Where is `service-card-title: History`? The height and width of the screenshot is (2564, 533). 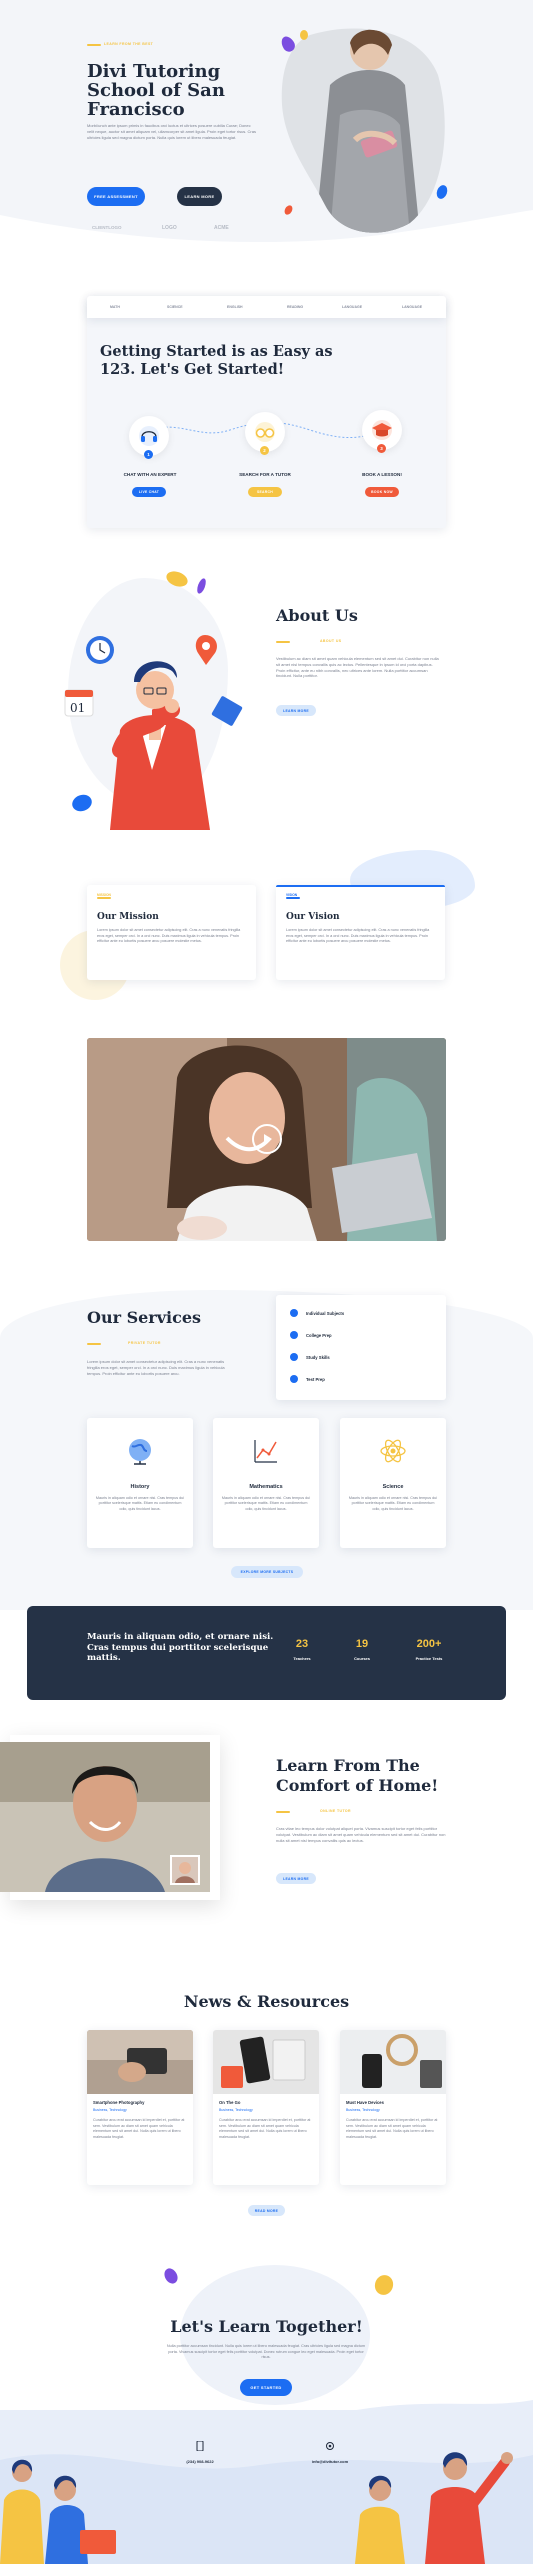 service-card-title: History is located at coordinates (140, 1487).